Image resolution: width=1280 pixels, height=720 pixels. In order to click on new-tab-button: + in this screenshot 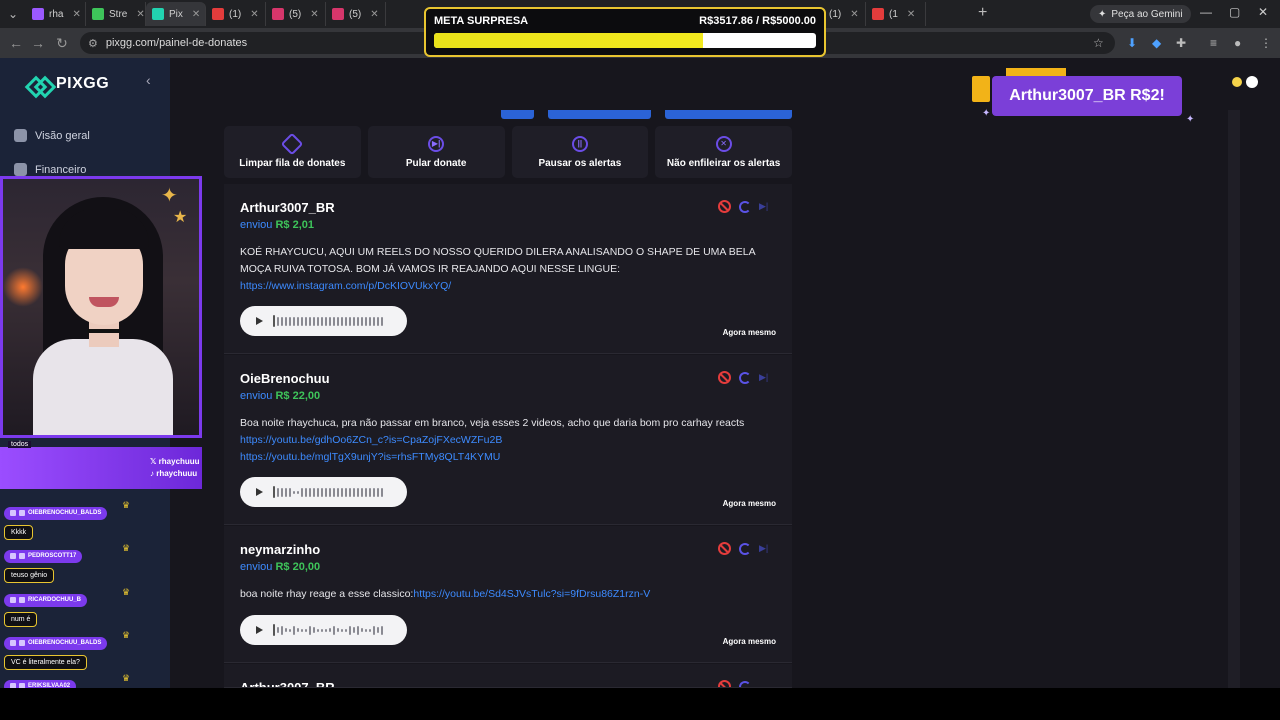, I will do `click(982, 13)`.